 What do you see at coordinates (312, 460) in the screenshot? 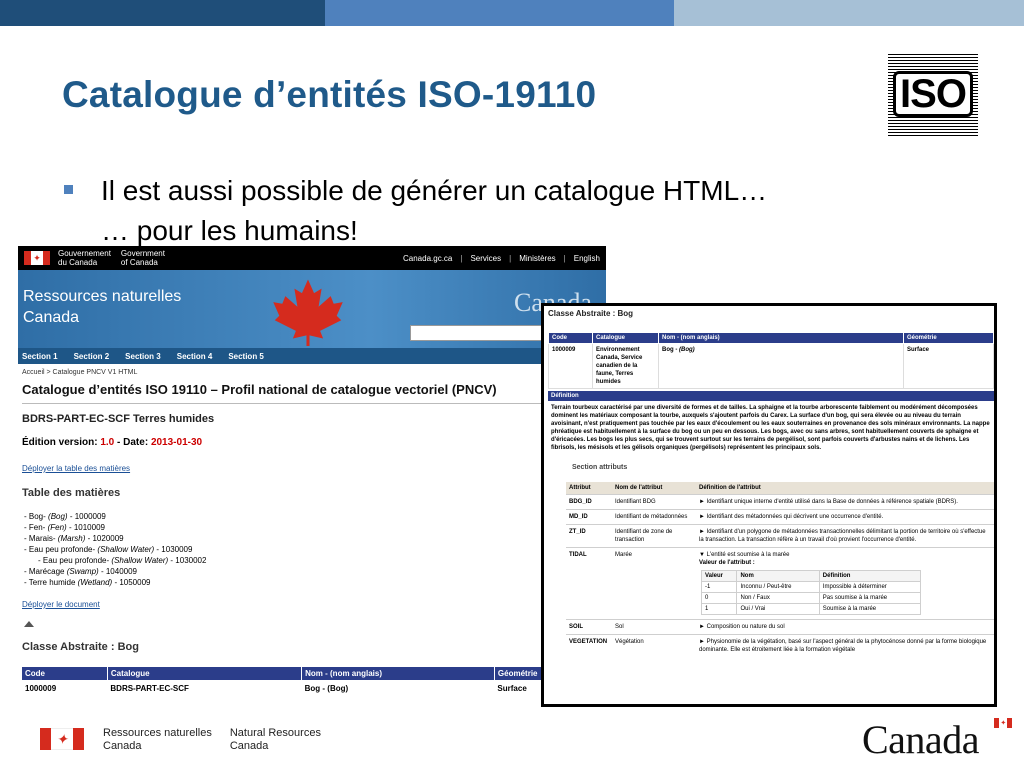
I see `deploy-toc-link: Déployer la table des matières` at bounding box center [312, 460].